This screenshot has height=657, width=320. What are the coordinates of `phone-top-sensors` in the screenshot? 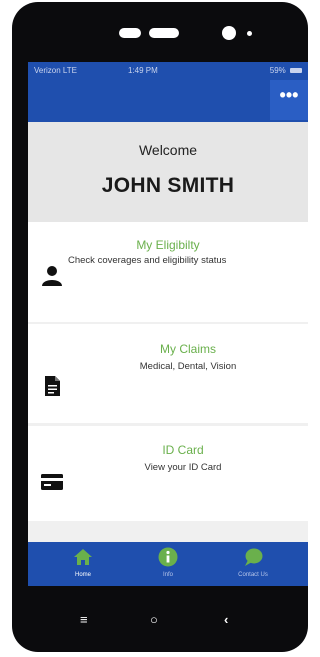 It's located at (160, 34).